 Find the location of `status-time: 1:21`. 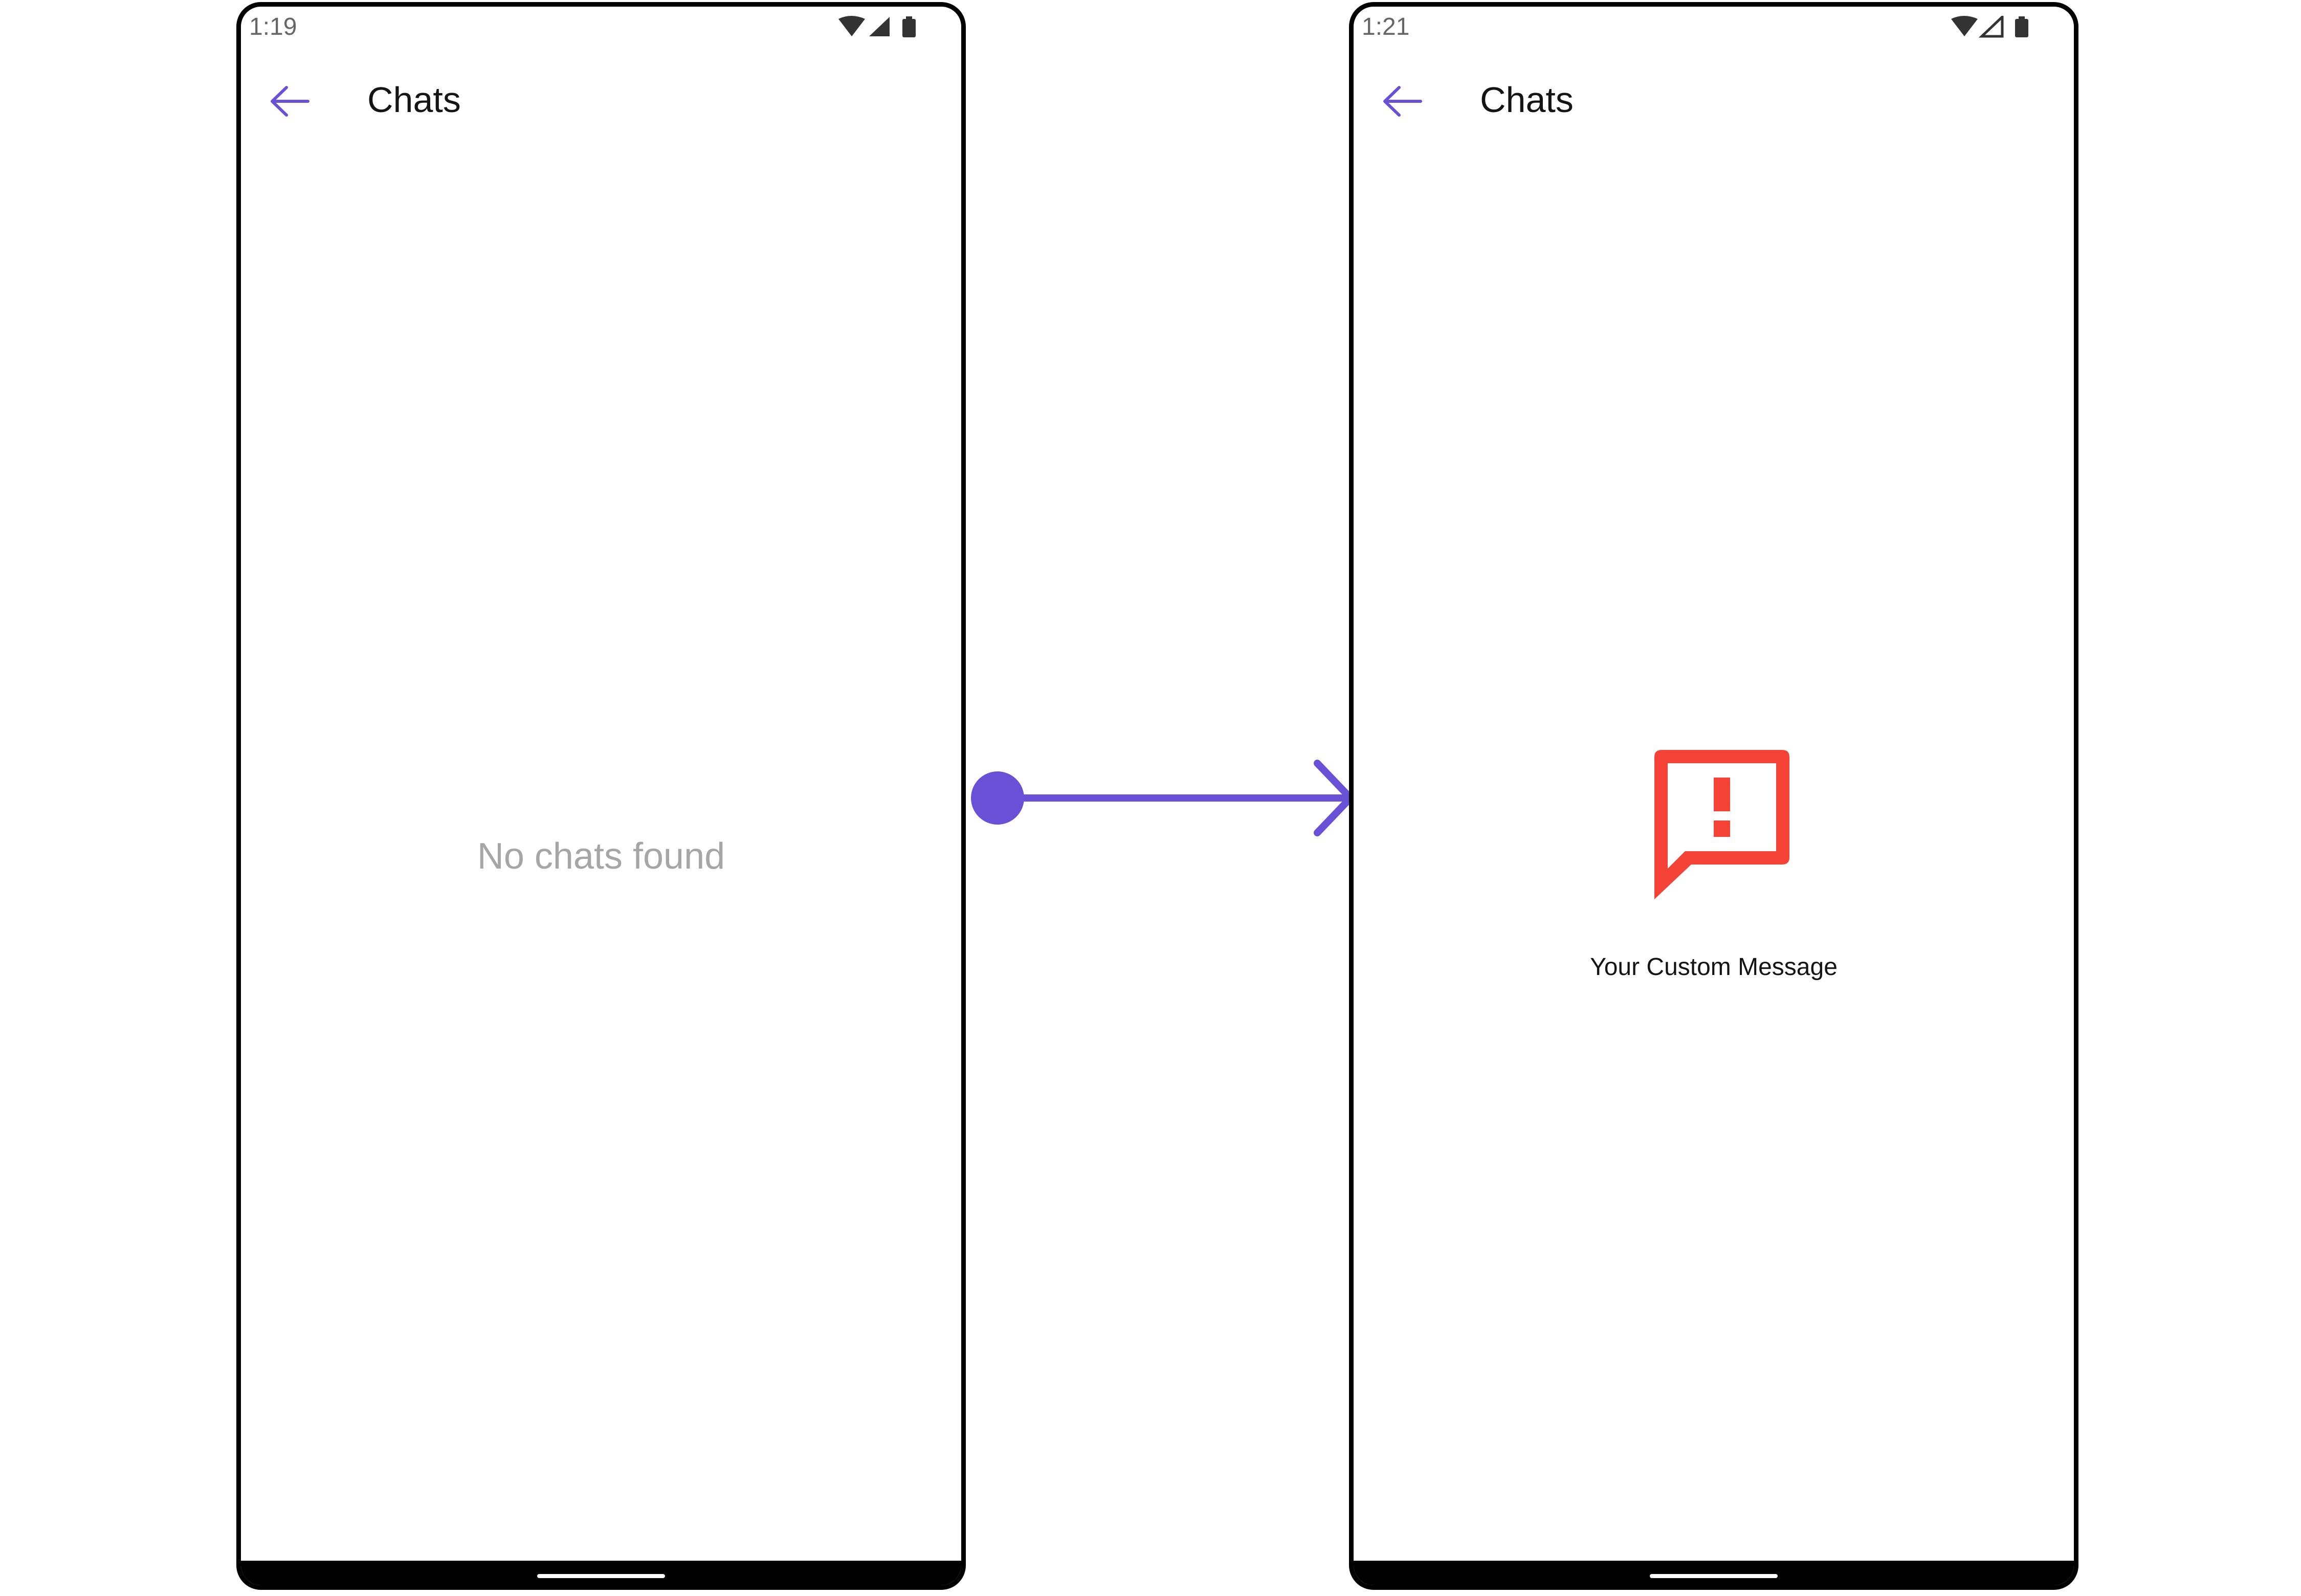

status-time: 1:21 is located at coordinates (1386, 26).